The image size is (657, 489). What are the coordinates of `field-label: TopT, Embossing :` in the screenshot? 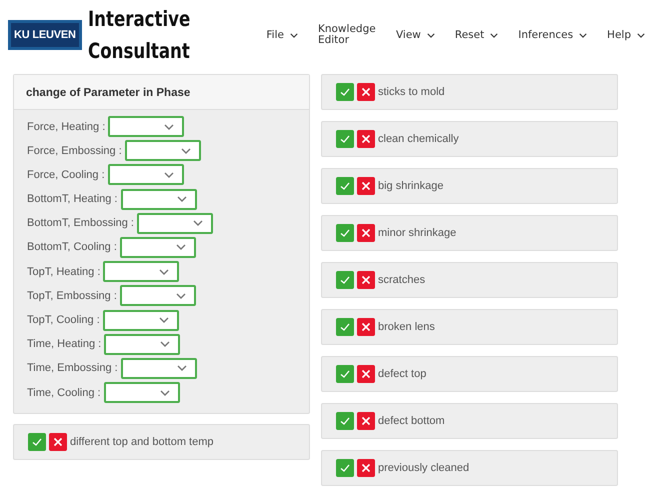 It's located at (72, 296).